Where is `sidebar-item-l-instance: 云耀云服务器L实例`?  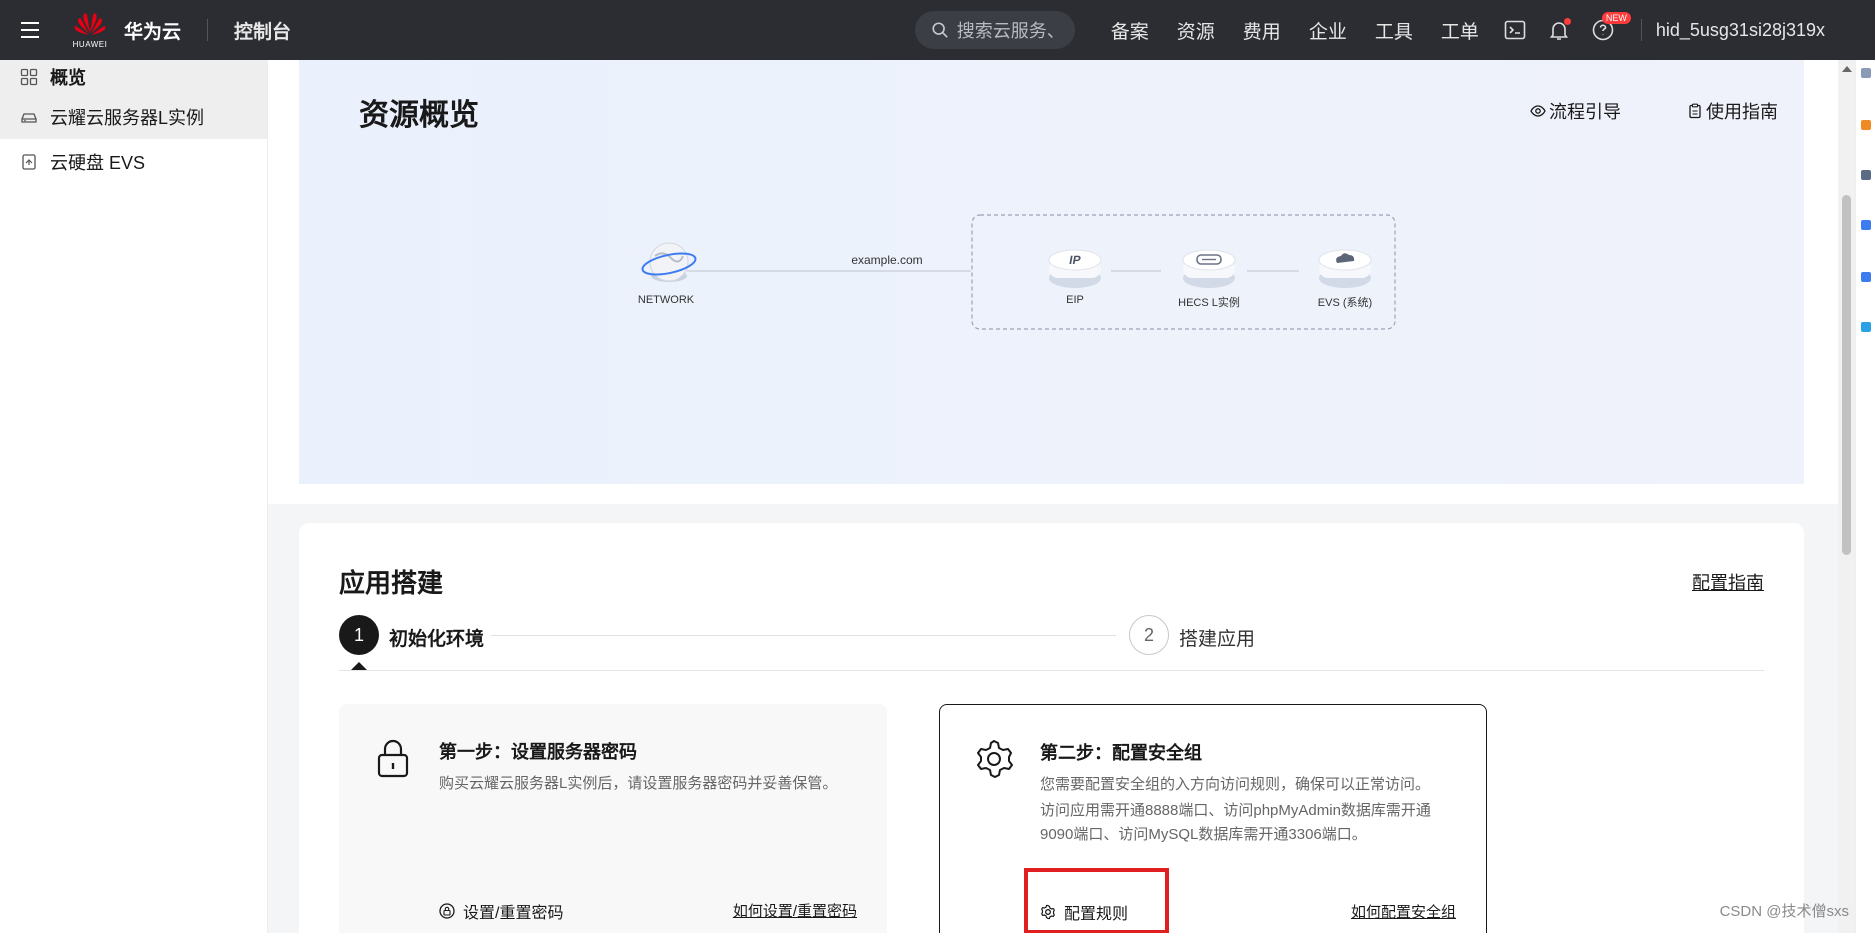
sidebar-item-l-instance: 云耀云服务器L实例 is located at coordinates (133, 116).